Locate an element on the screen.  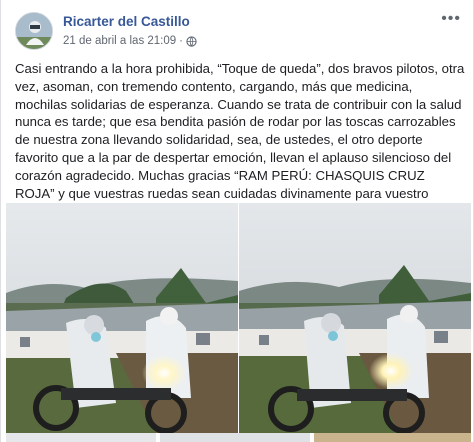
more-photos-strip is located at coordinates (238, 437).